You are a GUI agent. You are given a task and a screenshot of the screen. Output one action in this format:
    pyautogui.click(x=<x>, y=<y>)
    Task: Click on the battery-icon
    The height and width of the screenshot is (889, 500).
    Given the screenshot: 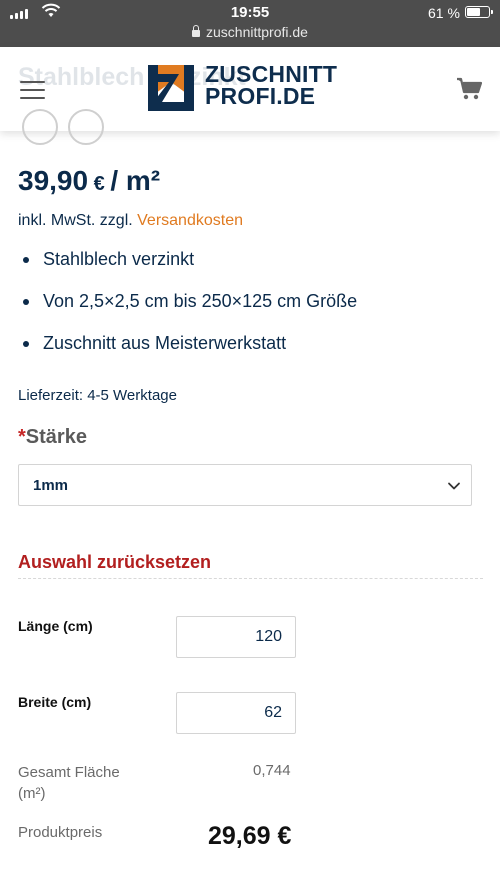 What is the action you would take?
    pyautogui.click(x=479, y=12)
    